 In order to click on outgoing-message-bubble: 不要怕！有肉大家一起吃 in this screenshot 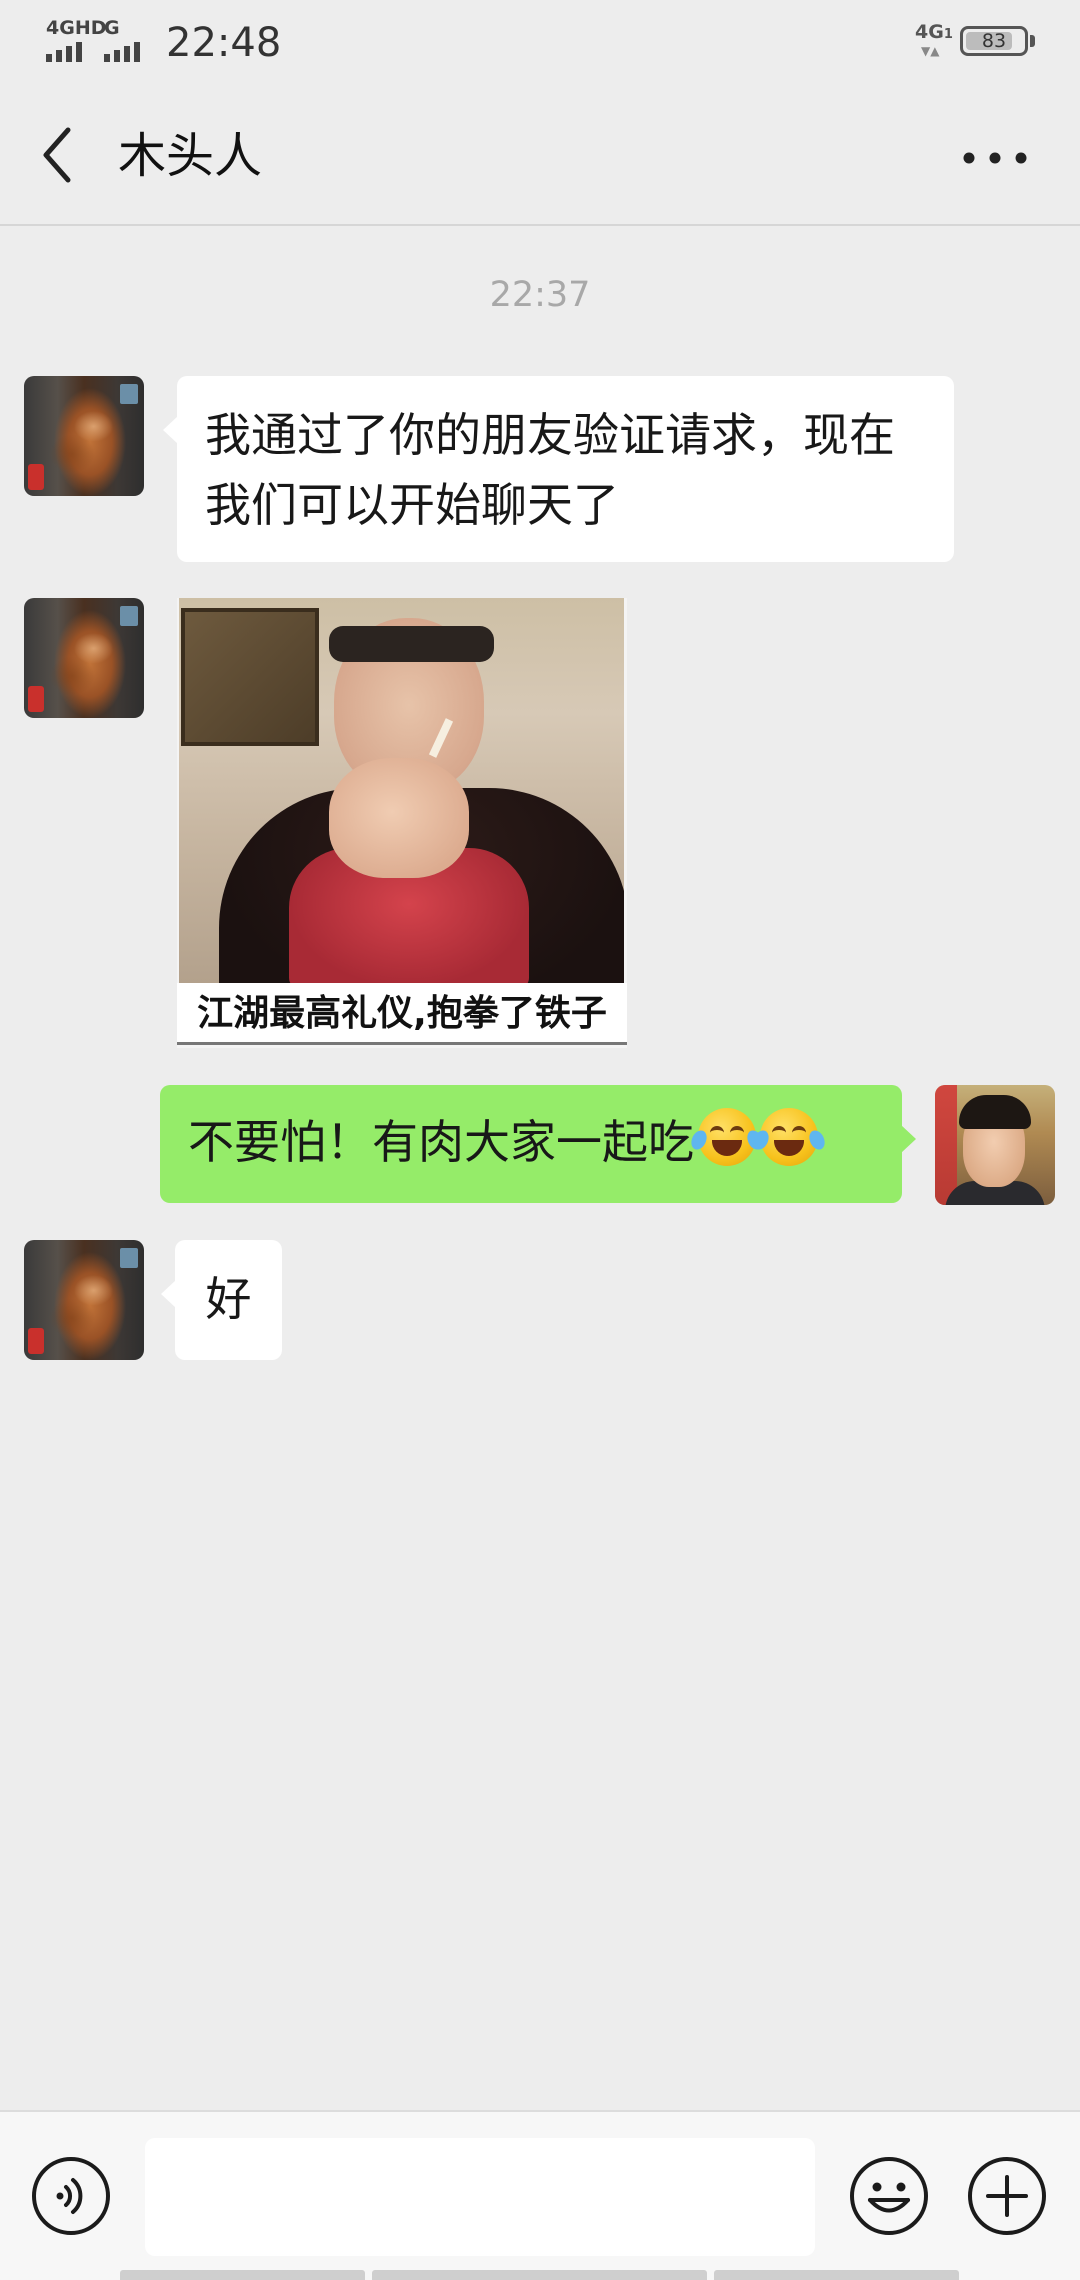, I will do `click(538, 1144)`.